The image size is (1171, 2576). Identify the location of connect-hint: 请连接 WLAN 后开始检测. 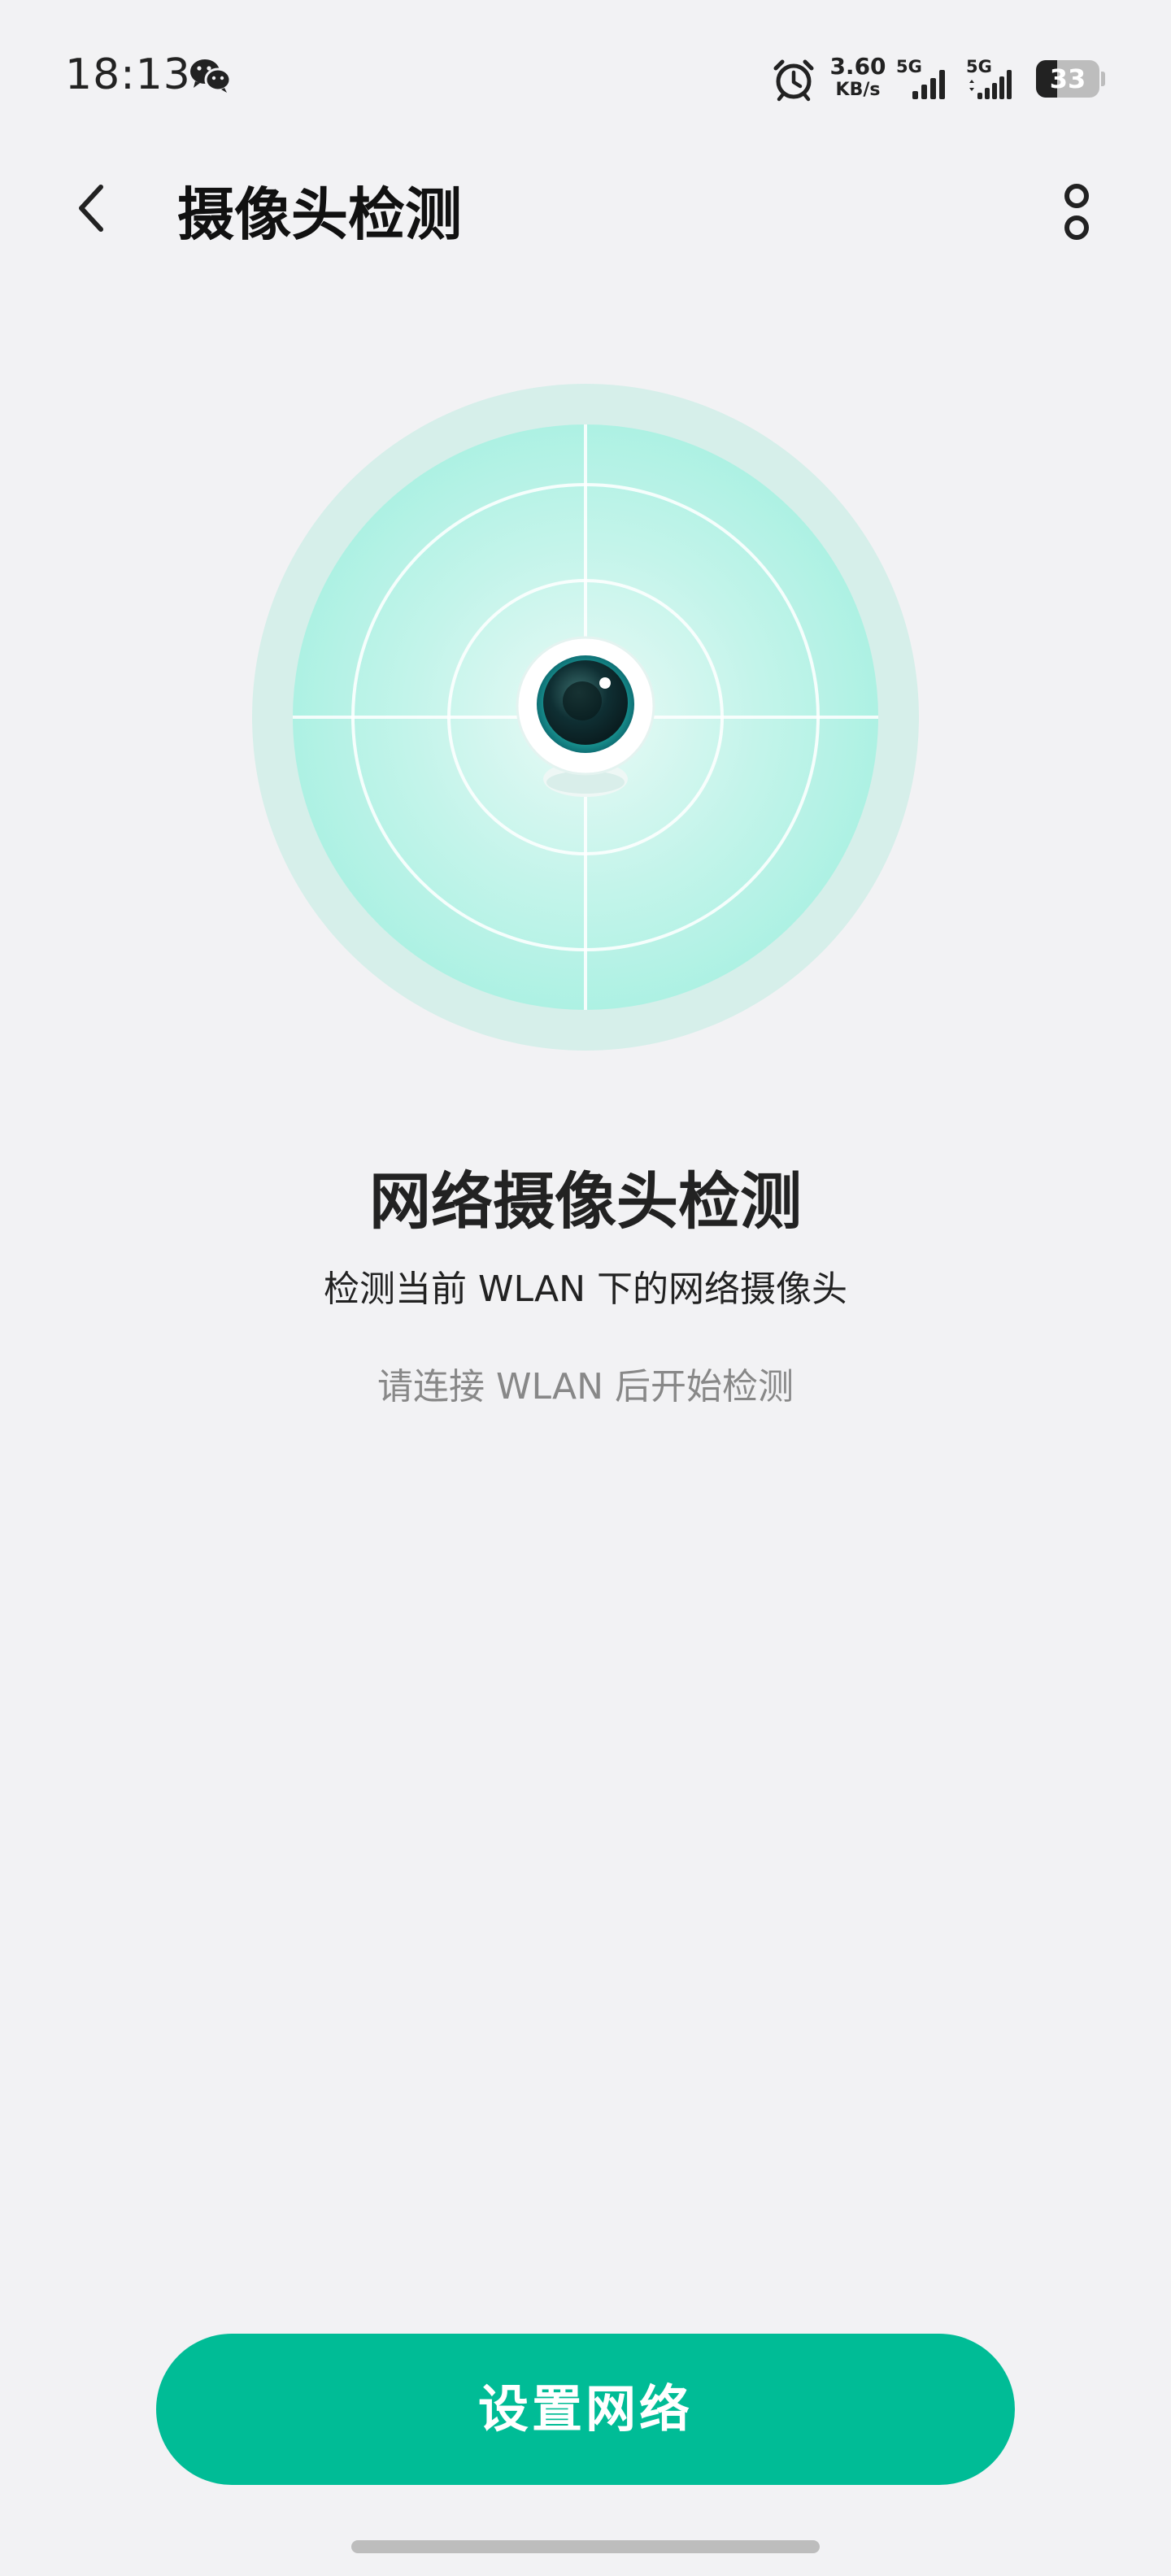
(585, 1387).